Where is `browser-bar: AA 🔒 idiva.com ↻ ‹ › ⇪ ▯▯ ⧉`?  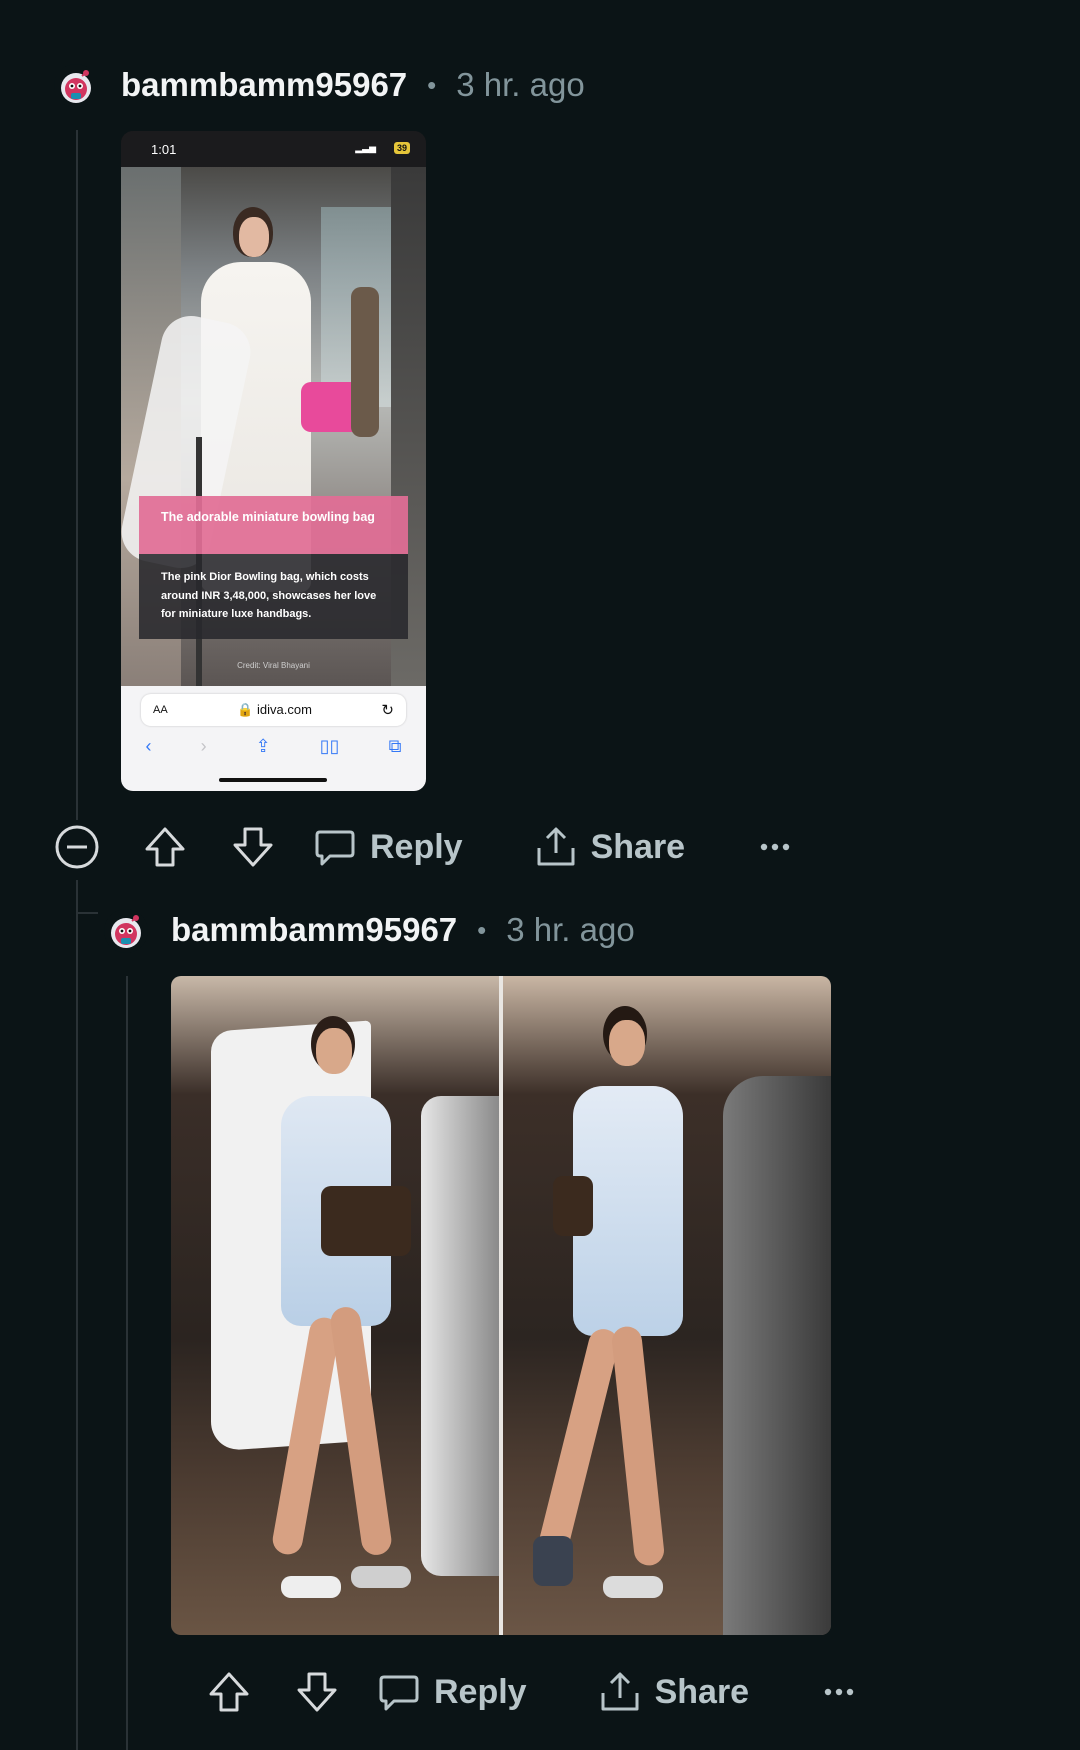
browser-bar: AA 🔒 idiva.com ↻ ‹ › ⇪ ▯▯ ⧉ is located at coordinates (273, 738).